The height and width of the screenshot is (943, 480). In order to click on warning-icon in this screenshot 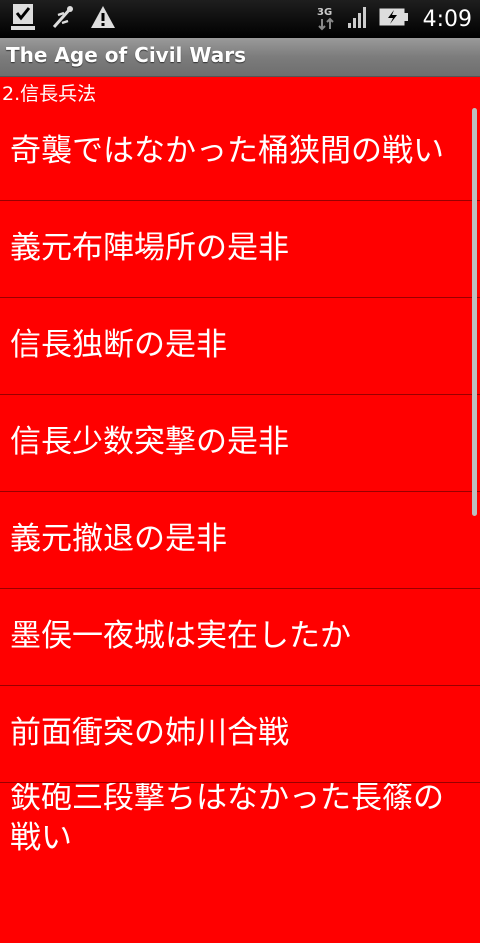, I will do `click(103, 19)`.